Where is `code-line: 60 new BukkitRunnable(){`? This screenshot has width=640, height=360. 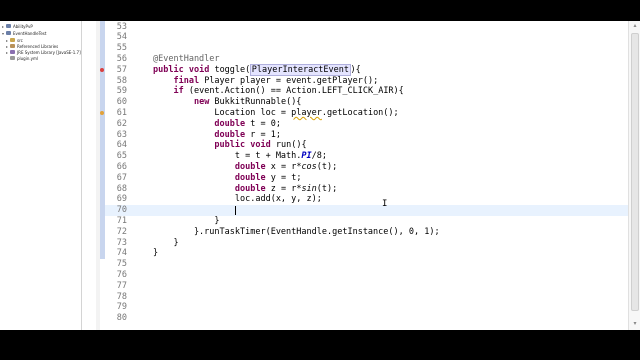
code-line: 60 new BukkitRunnable(){ is located at coordinates (366, 102).